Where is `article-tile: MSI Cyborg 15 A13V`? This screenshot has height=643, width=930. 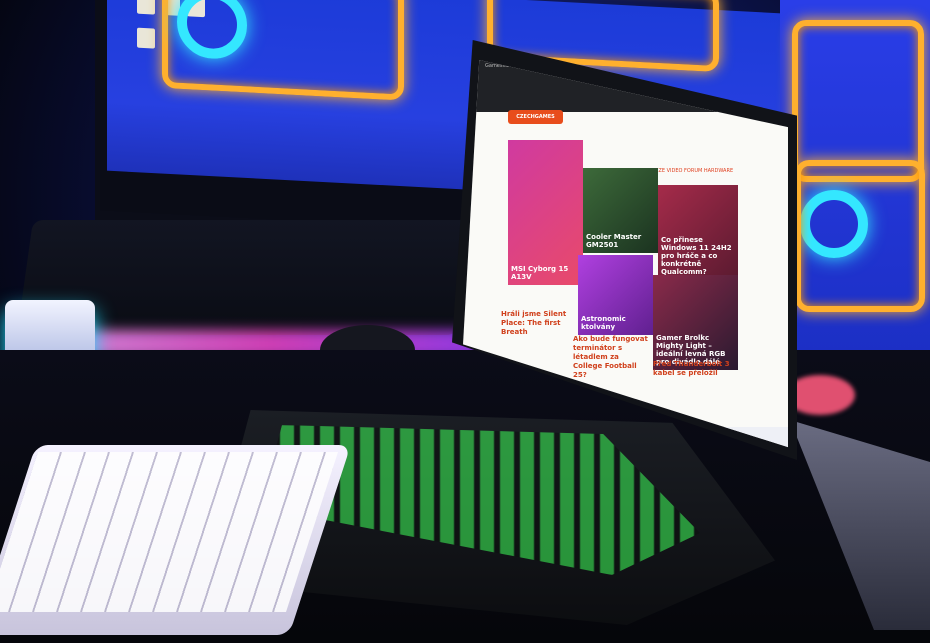
article-tile: MSI Cyborg 15 A13V is located at coordinates (545, 212).